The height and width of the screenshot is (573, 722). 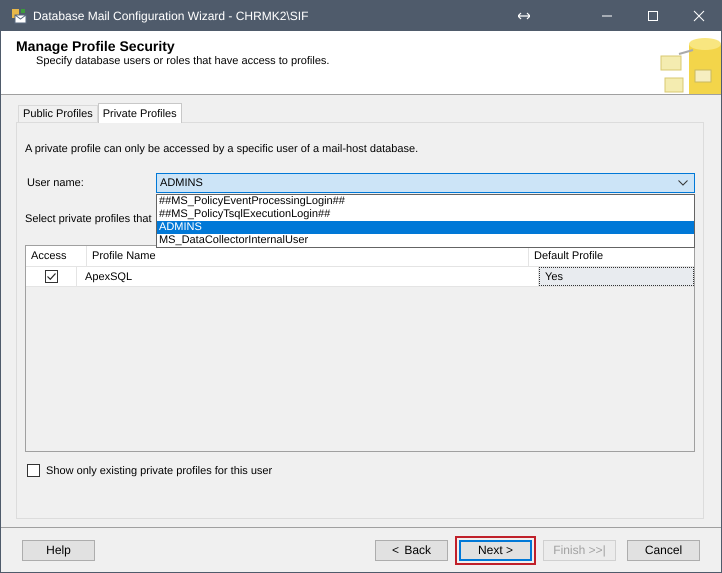 I want to click on page-title: Manage Profile Security, so click(x=96, y=46).